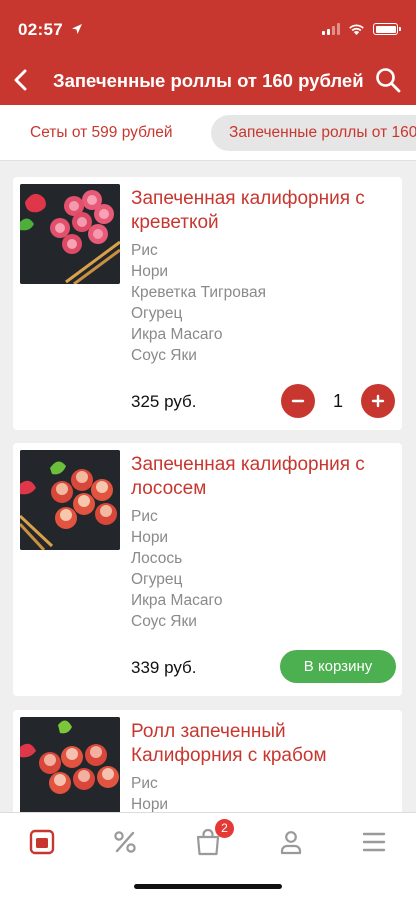 The image size is (416, 900). Describe the element at coordinates (337, 401) in the screenshot. I see `quantity-value: 1` at that location.